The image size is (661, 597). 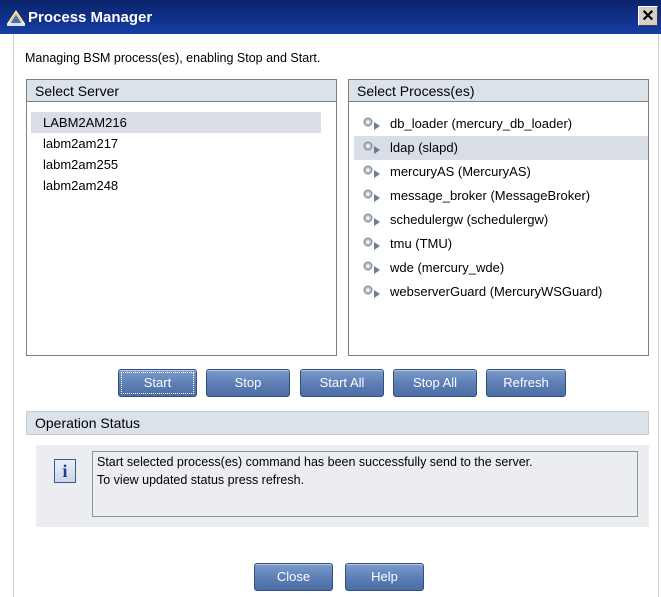 What do you see at coordinates (176, 143) in the screenshot?
I see `server-item: labm2am217` at bounding box center [176, 143].